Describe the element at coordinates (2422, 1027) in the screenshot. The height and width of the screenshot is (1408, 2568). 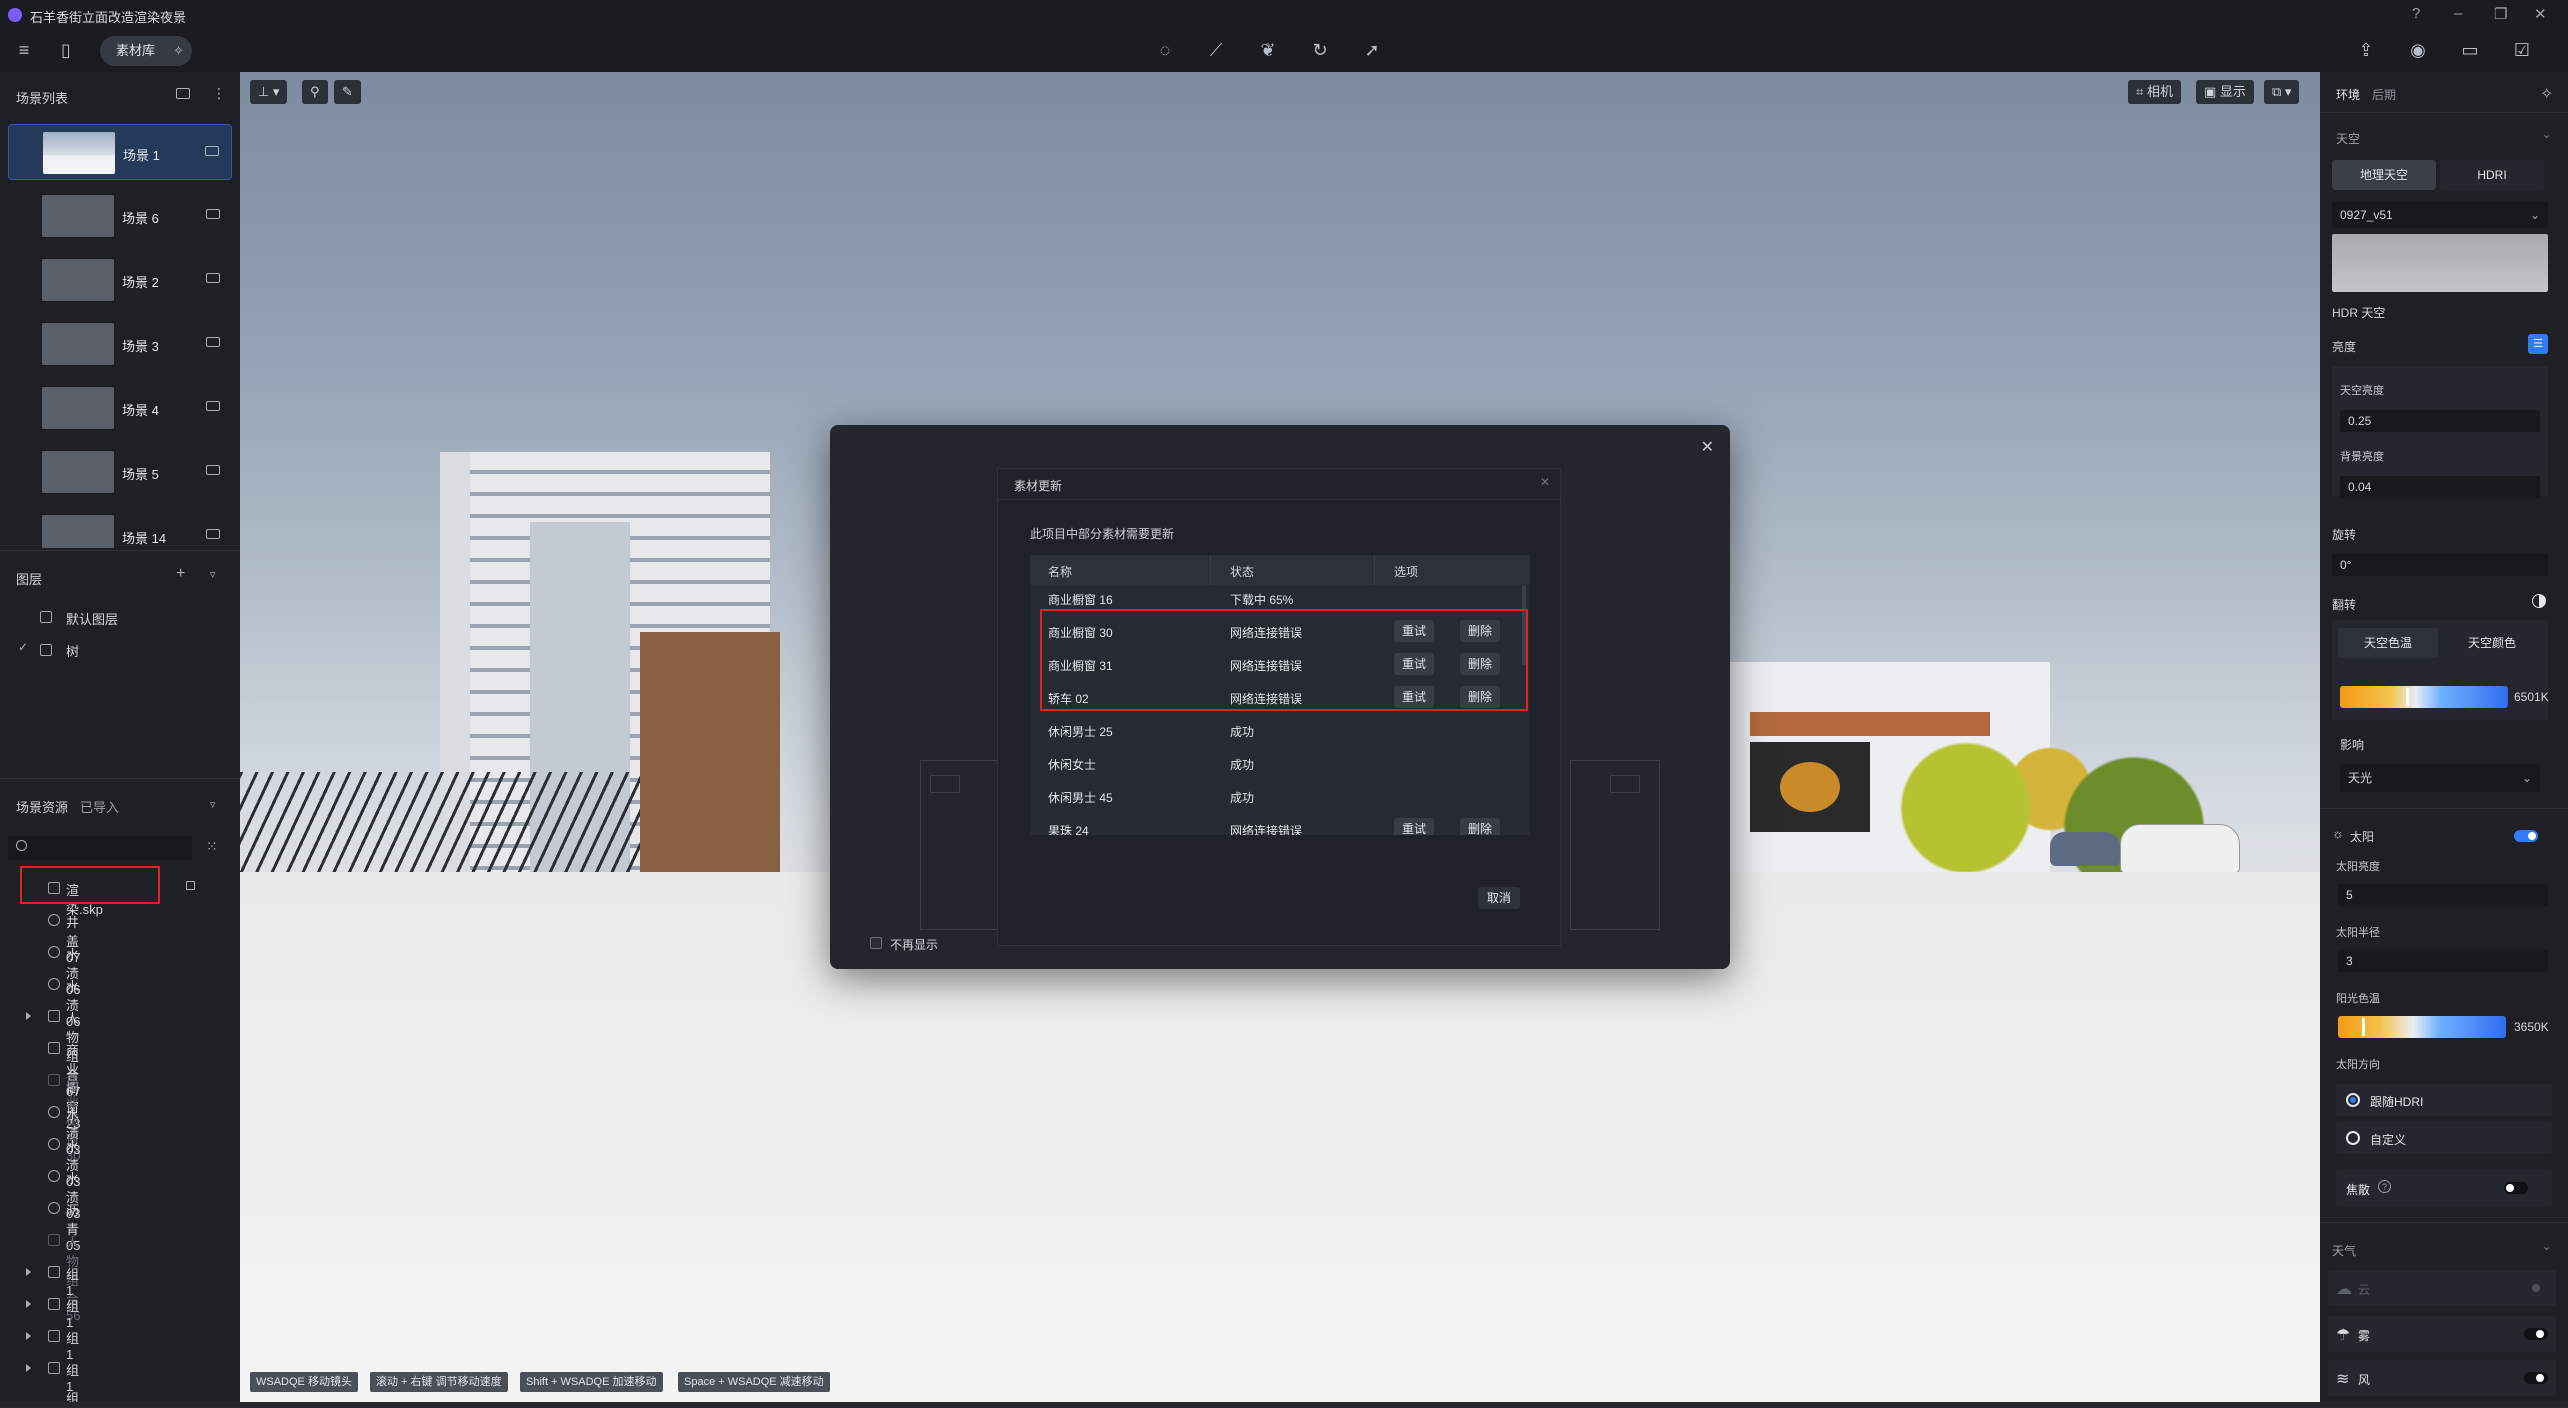
I see `sun-temp-slider` at that location.